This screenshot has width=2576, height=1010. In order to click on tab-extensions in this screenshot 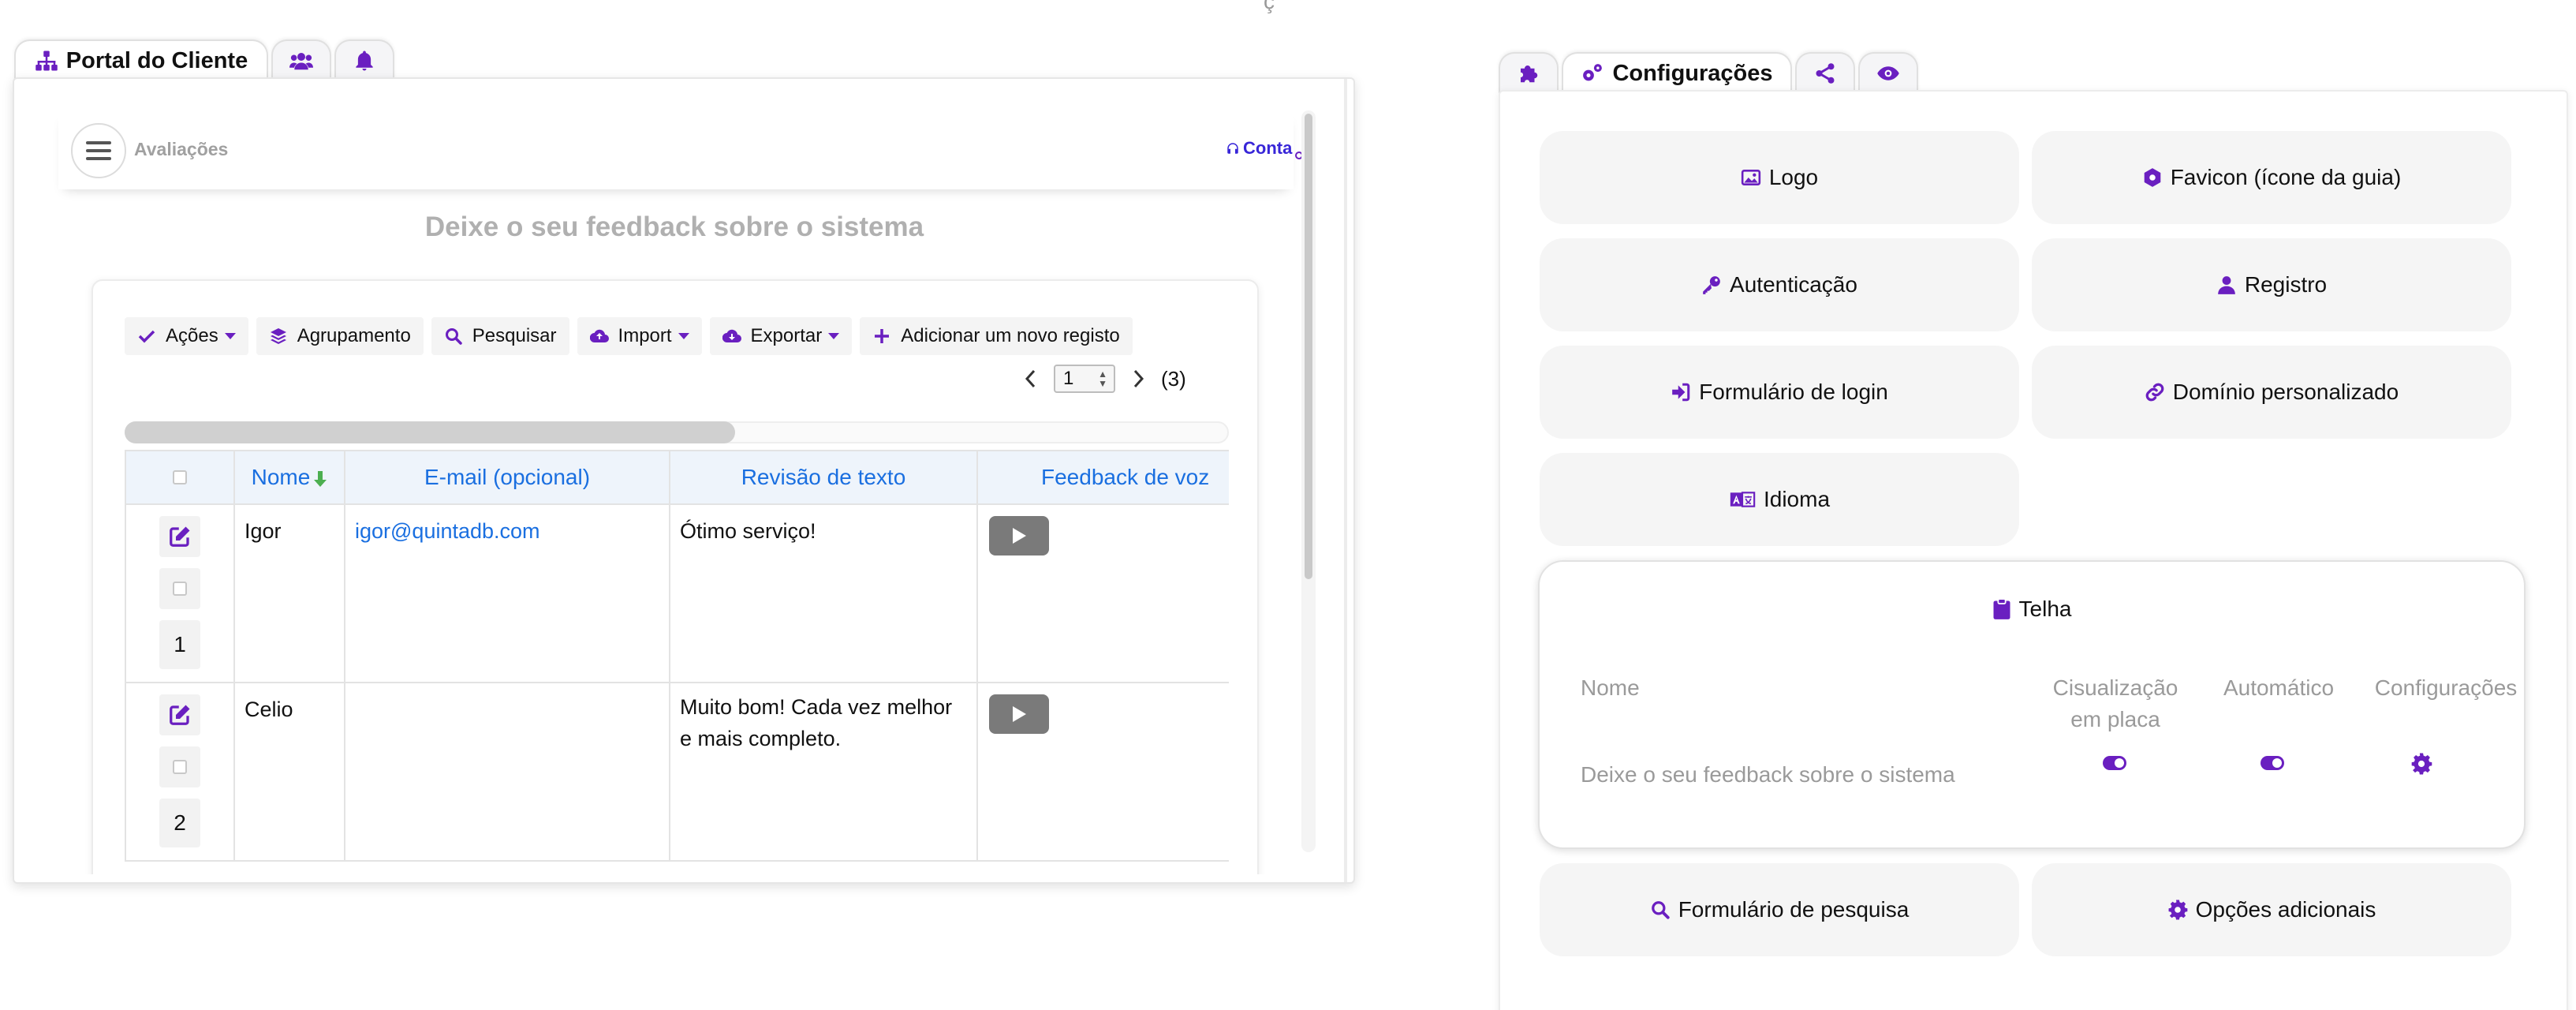, I will do `click(1529, 72)`.